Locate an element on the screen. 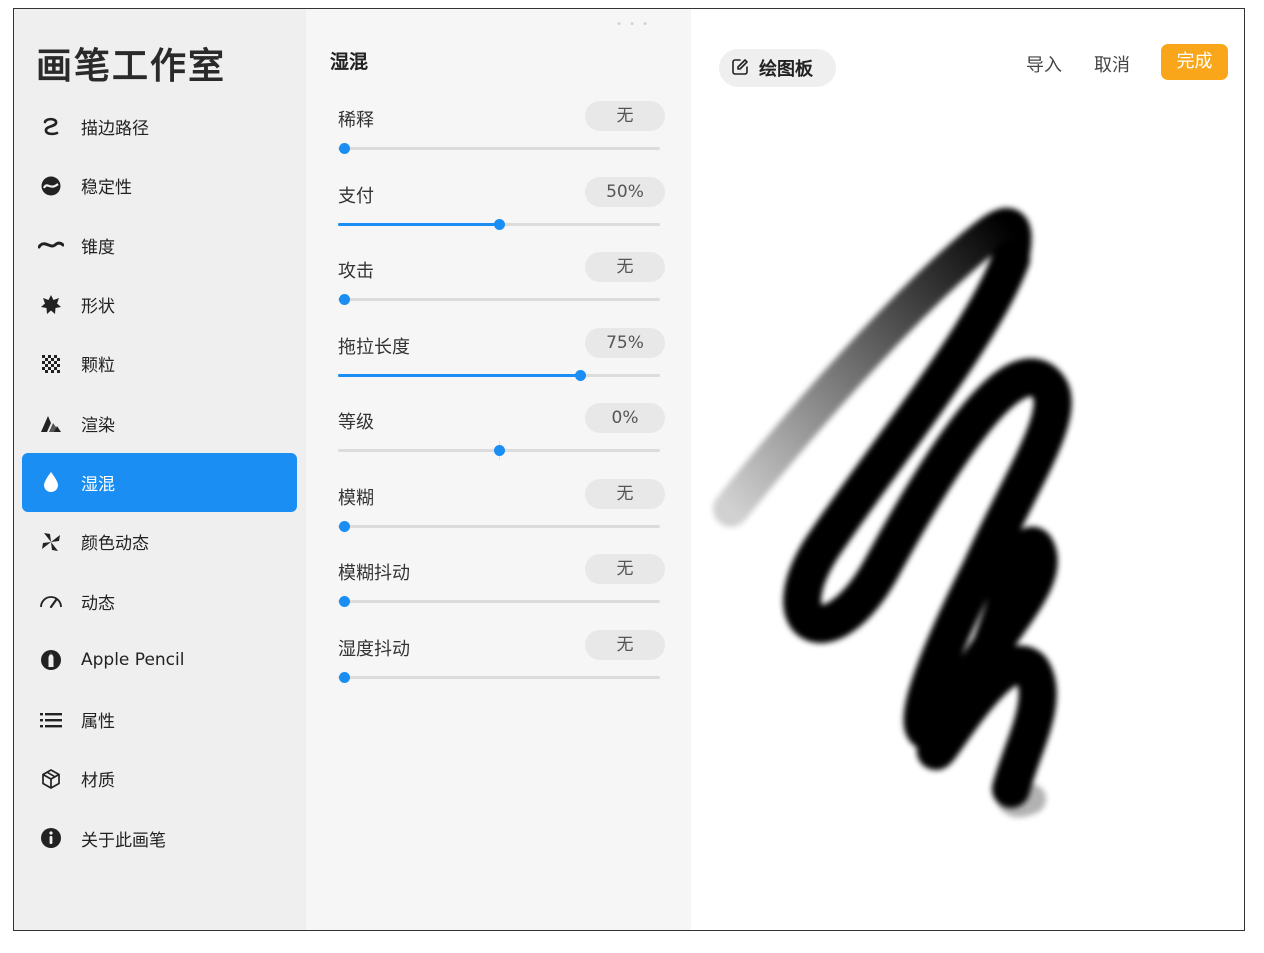 The image size is (1264, 953). properties-icon is located at coordinates (51, 720).